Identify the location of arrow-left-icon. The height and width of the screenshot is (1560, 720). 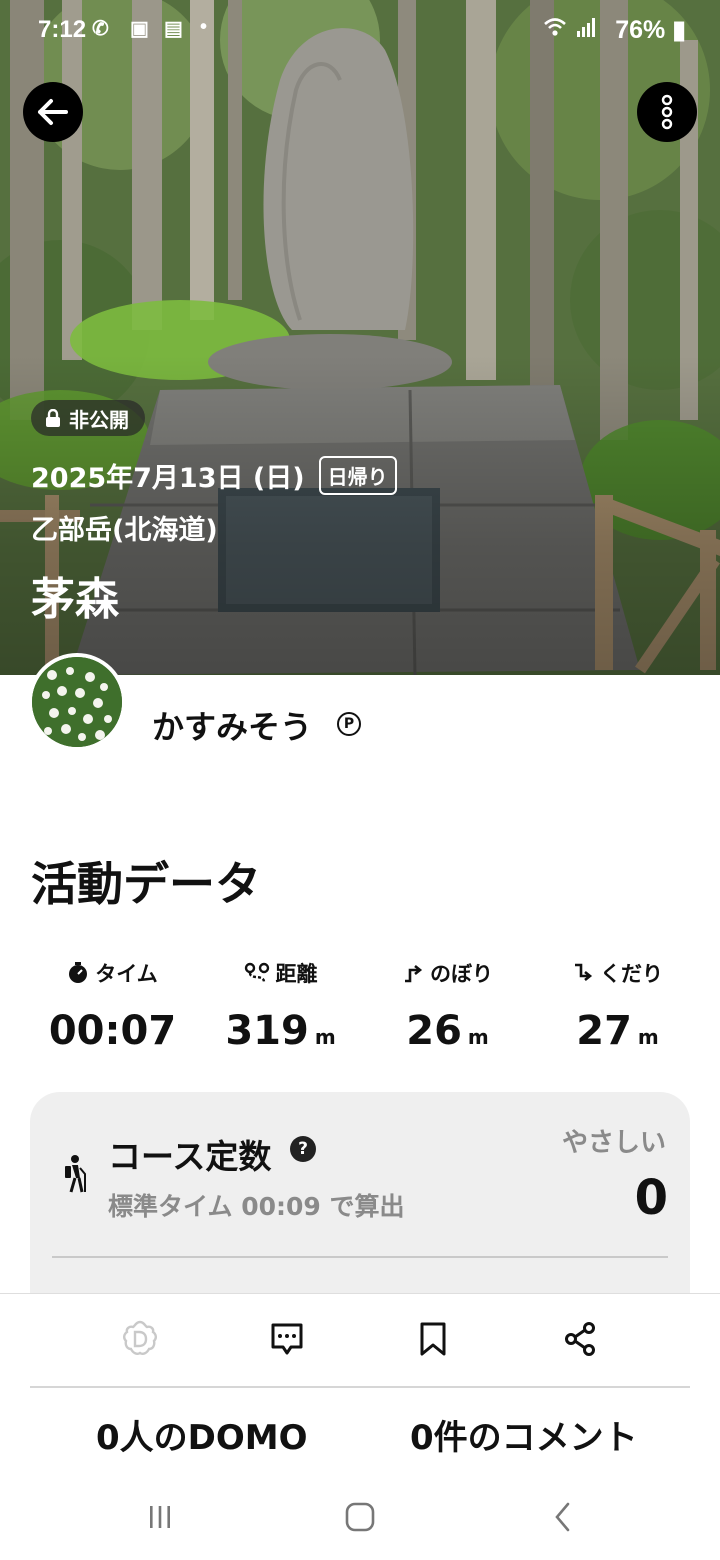
(53, 112).